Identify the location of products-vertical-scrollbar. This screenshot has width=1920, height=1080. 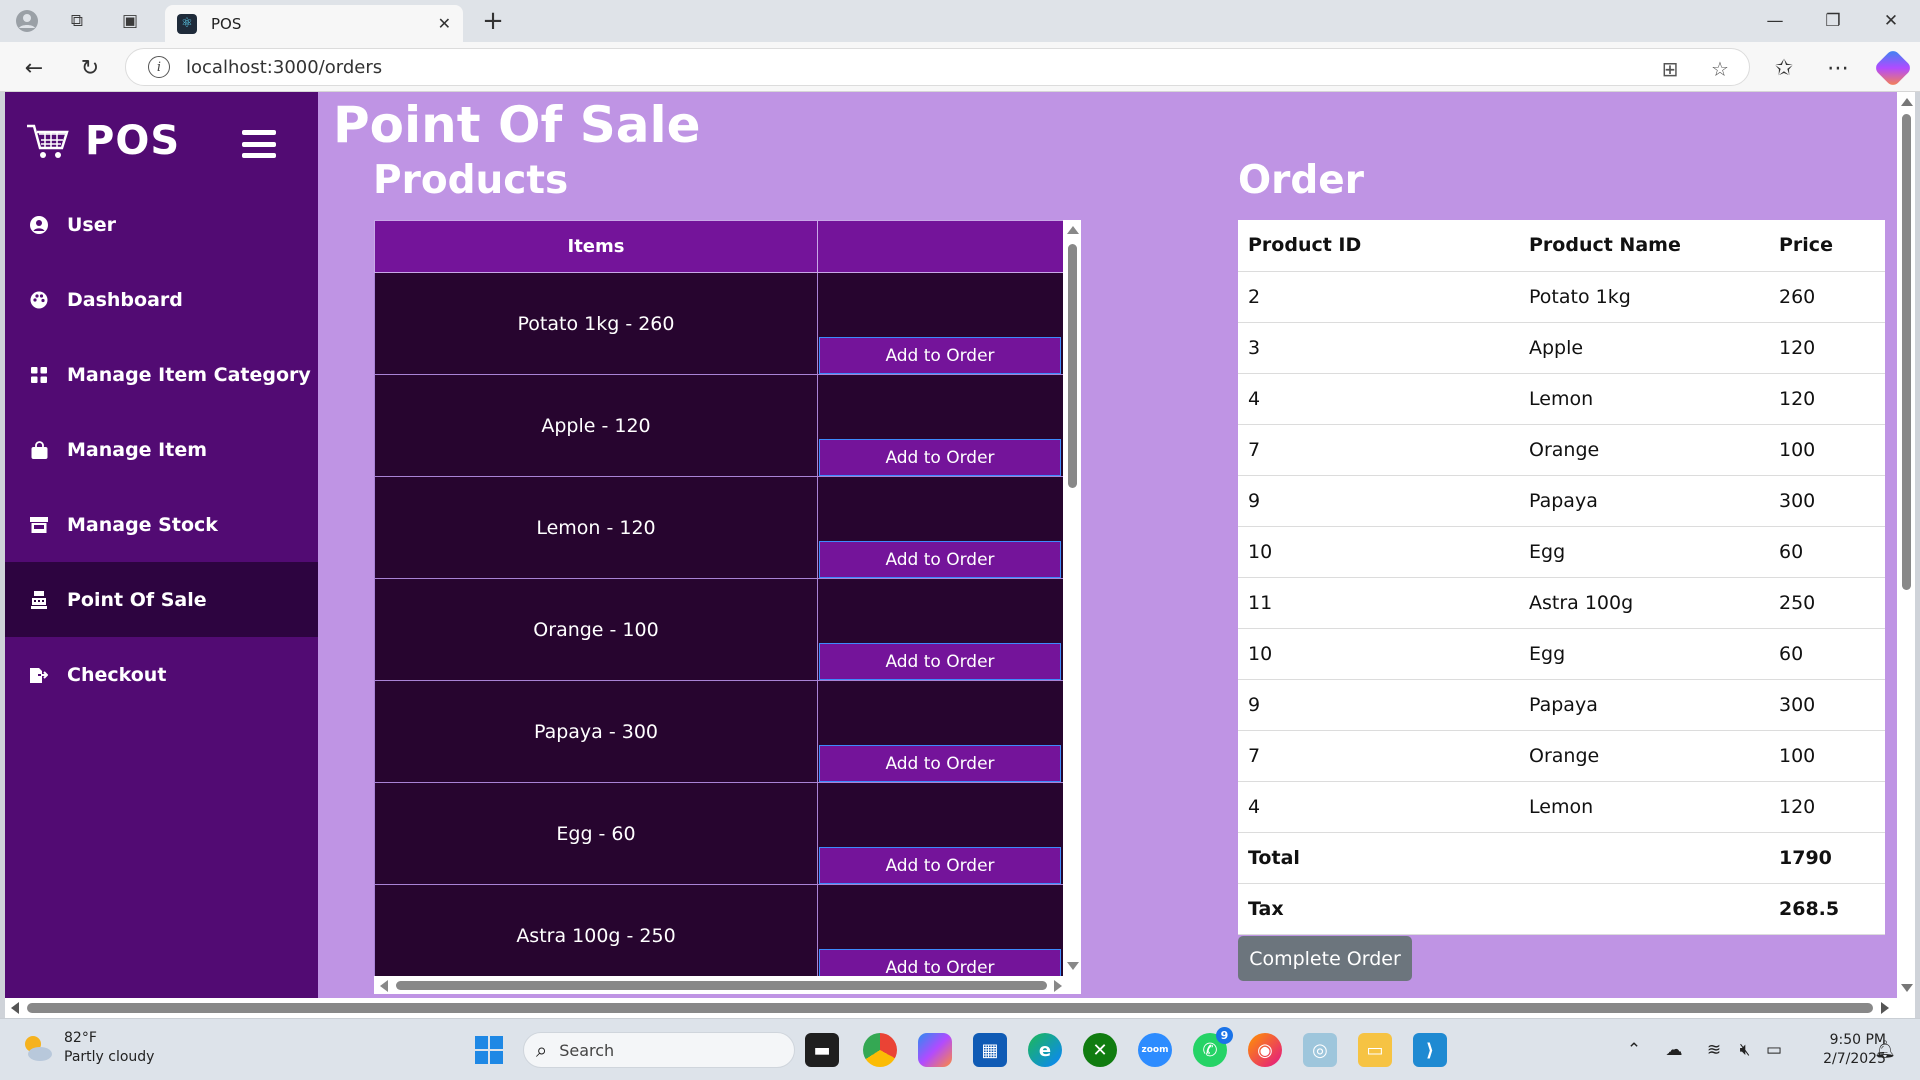
(1072, 598).